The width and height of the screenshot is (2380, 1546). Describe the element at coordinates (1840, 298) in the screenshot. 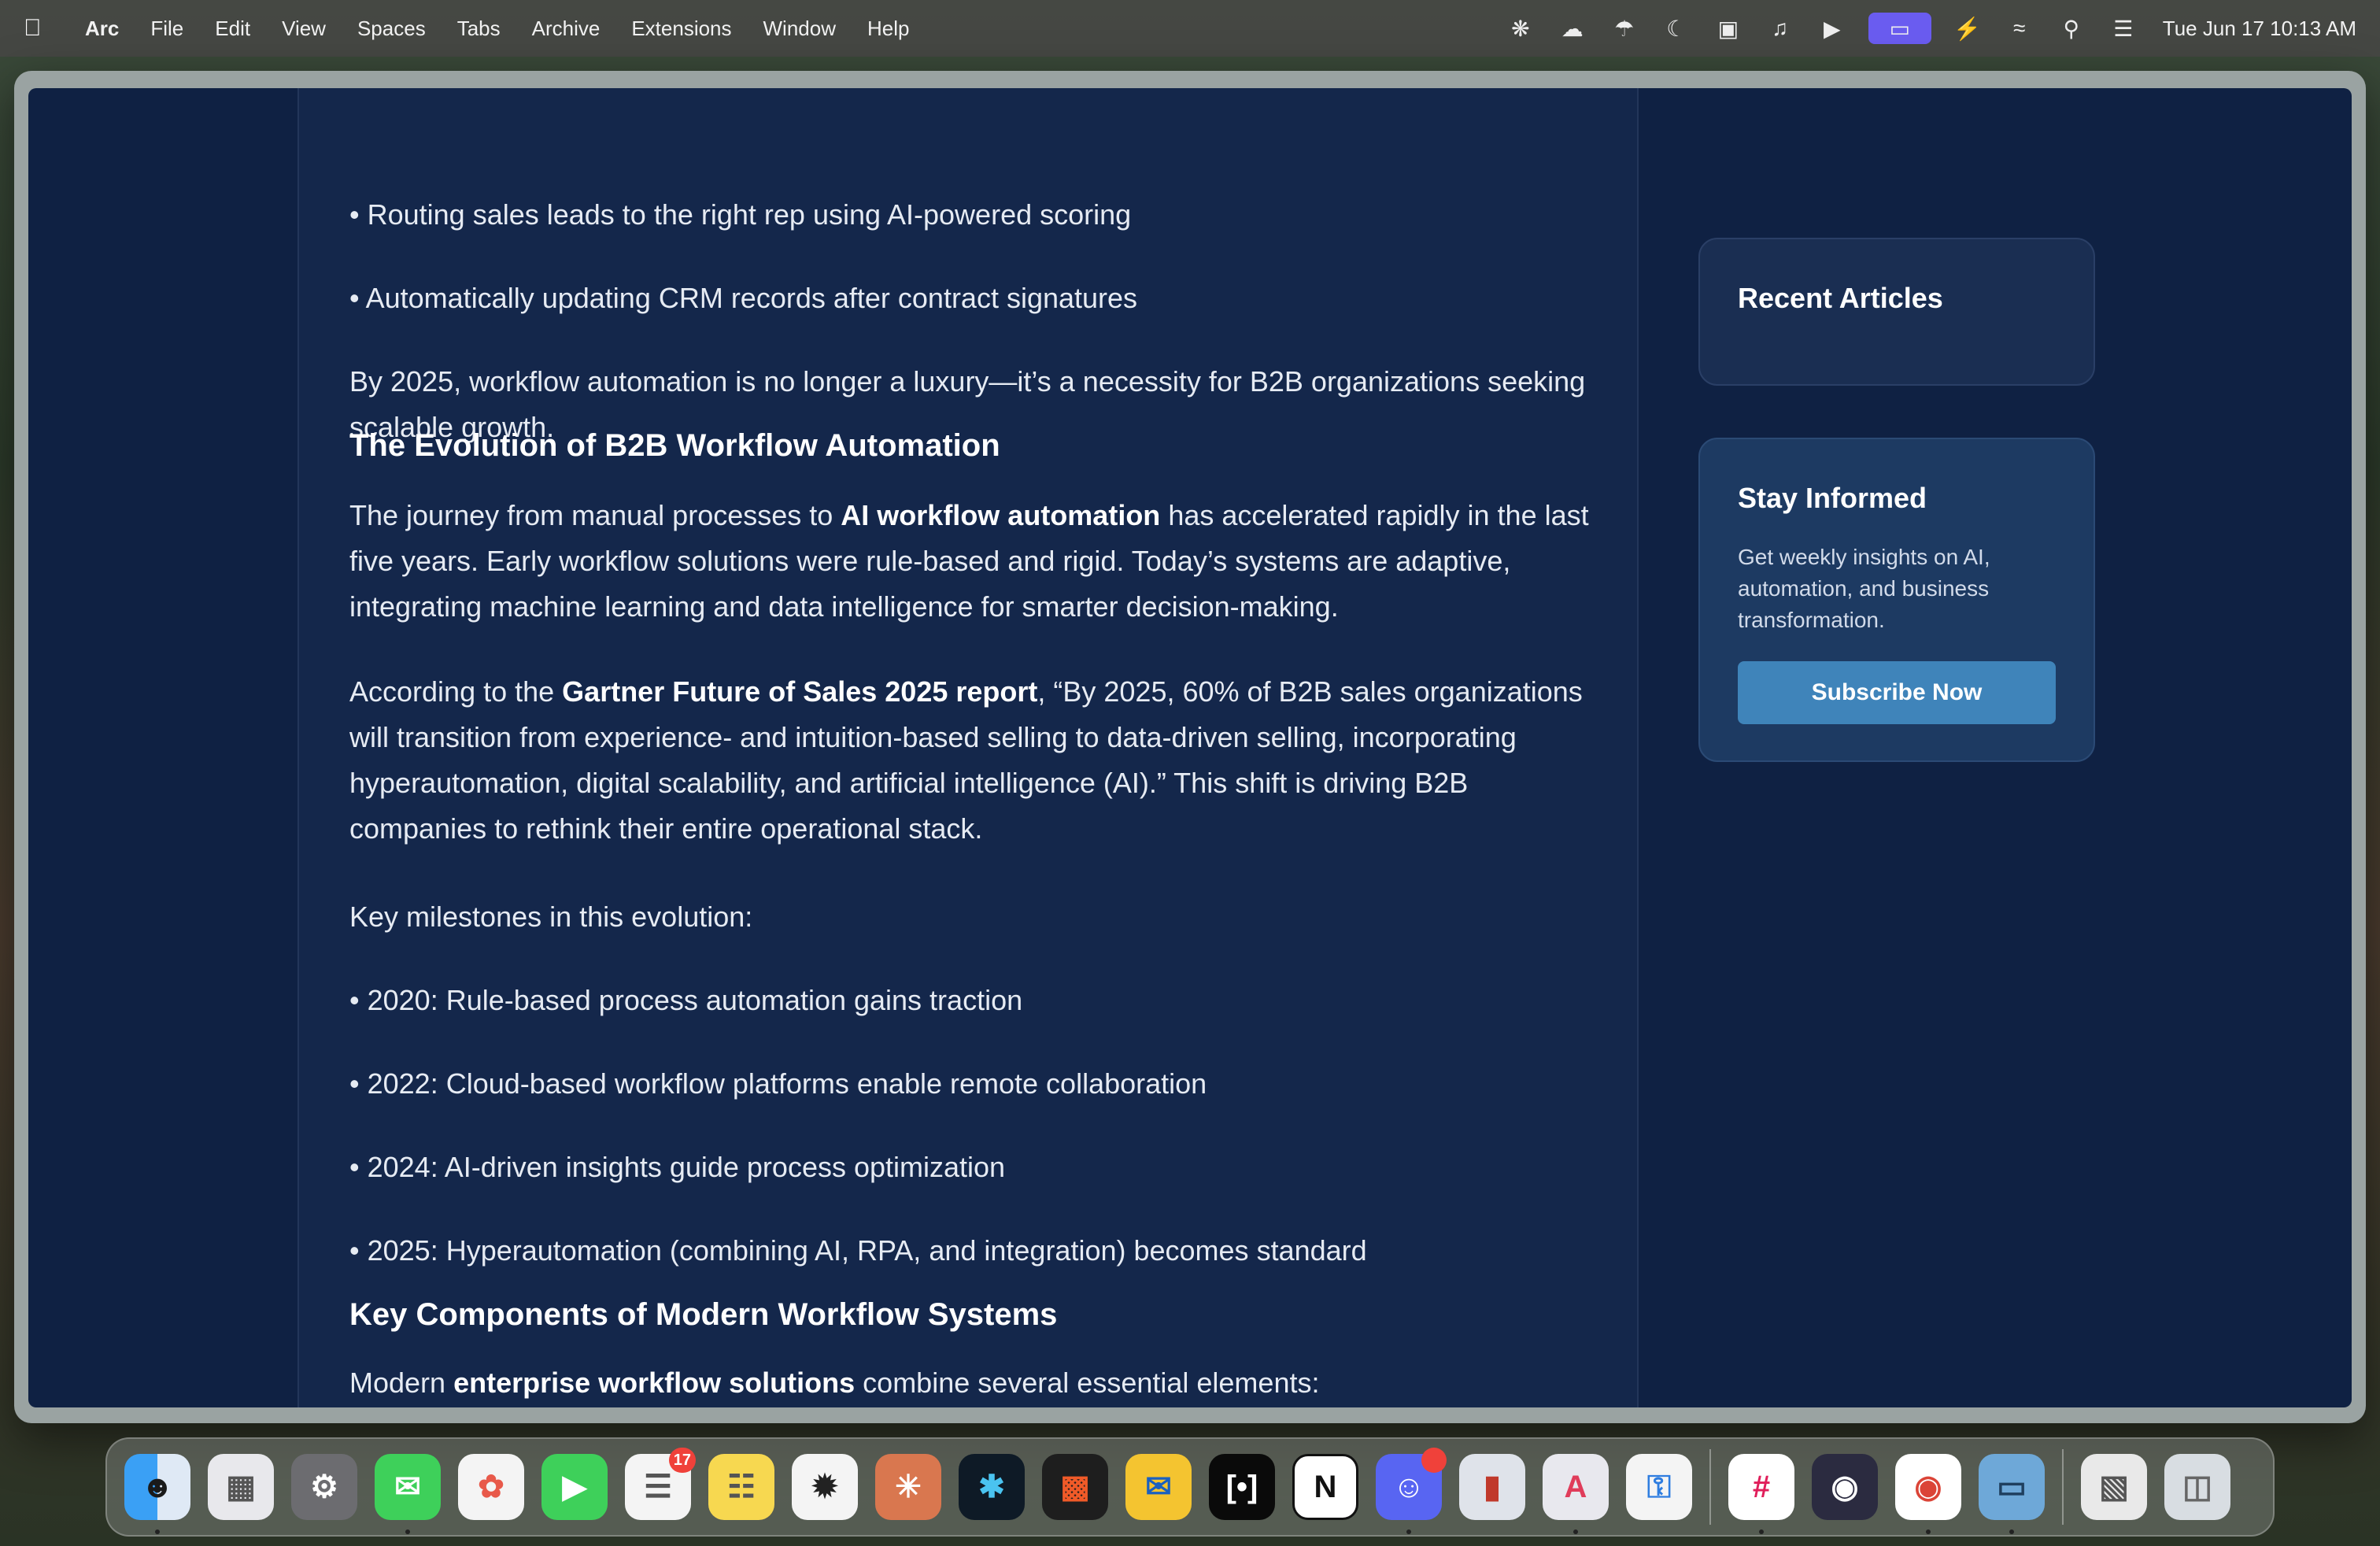

I see `recent-articles-title: Recent Articles` at that location.